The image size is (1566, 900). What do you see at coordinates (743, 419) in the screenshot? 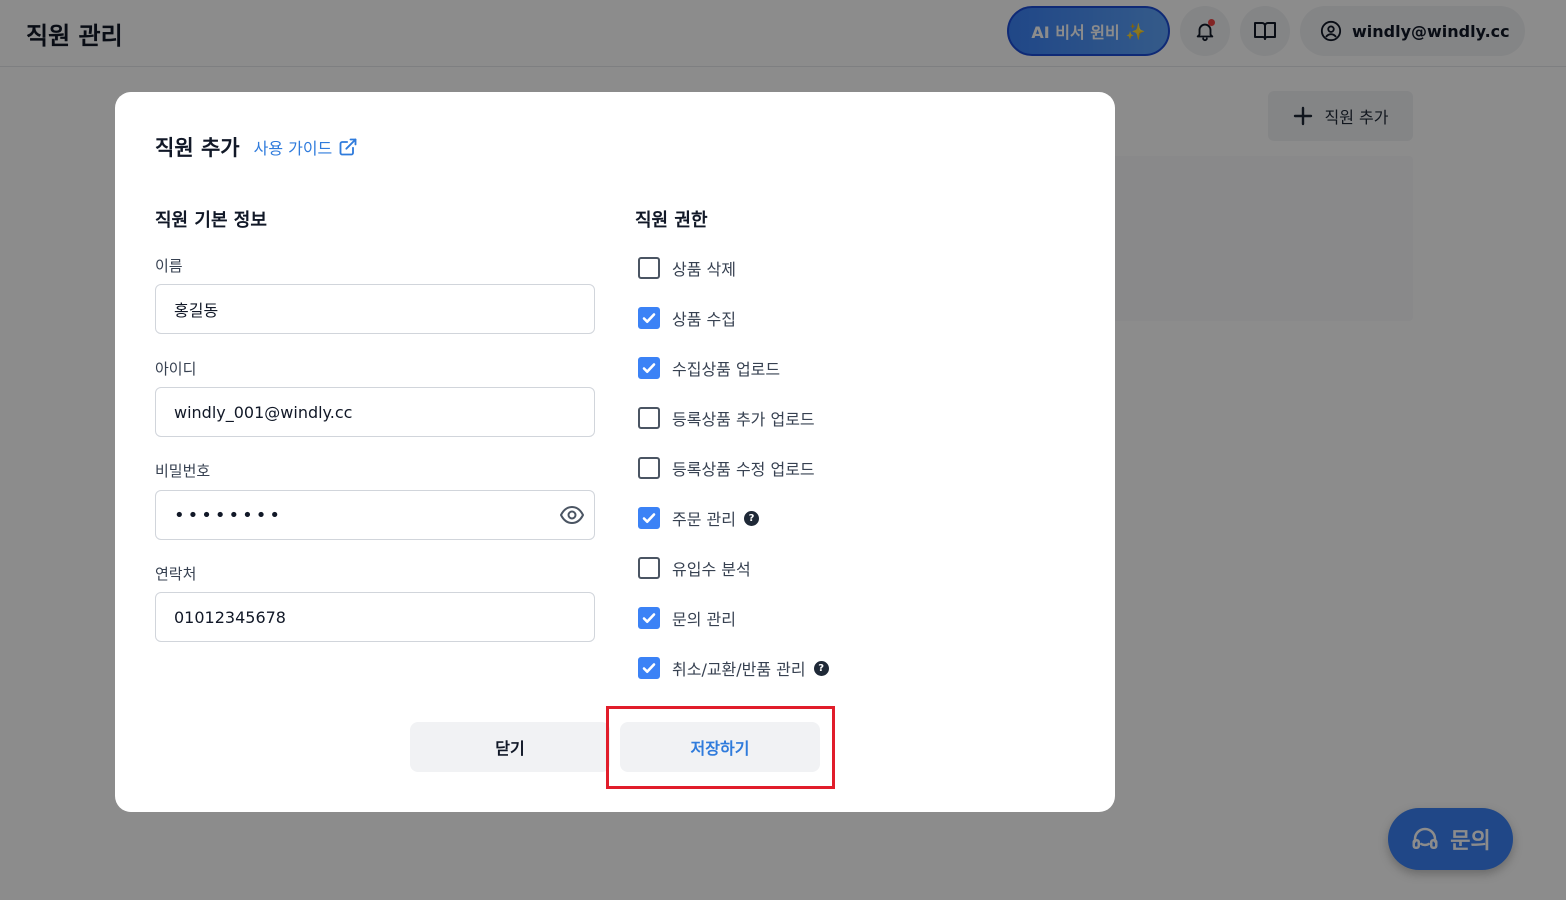
I see `permission-label: 등록상품 추가 업로드` at bounding box center [743, 419].